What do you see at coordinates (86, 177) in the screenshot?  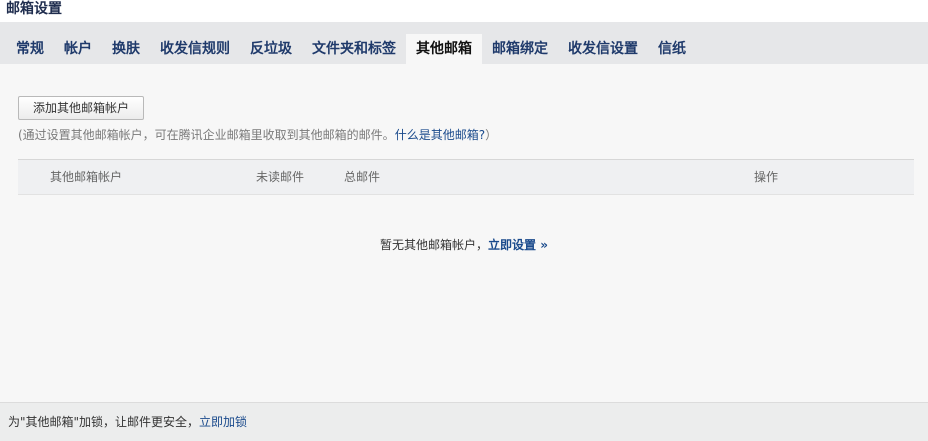 I see `column-header-account: 其他邮箱帐户` at bounding box center [86, 177].